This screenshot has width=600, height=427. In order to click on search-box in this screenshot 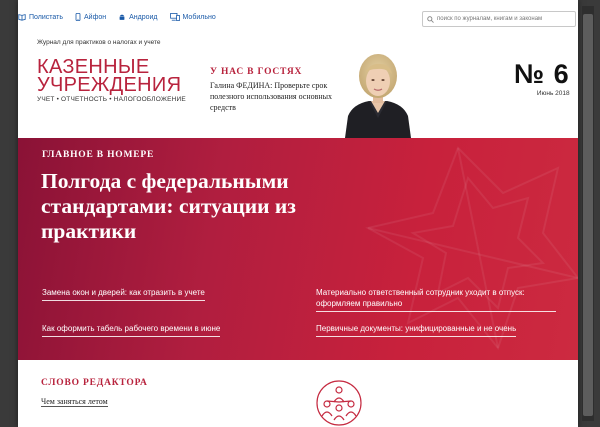, I will do `click(499, 19)`.